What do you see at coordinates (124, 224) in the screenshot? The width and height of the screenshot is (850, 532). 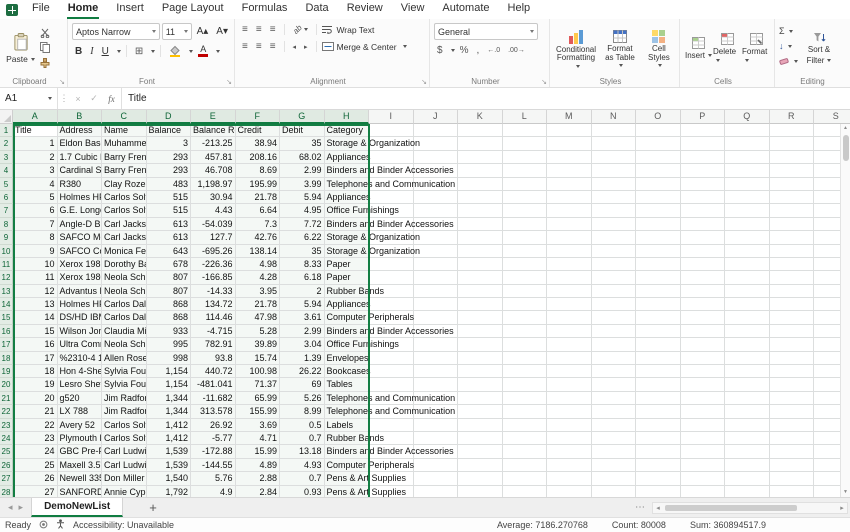 I see `cell-C8: Carl Jackso` at bounding box center [124, 224].